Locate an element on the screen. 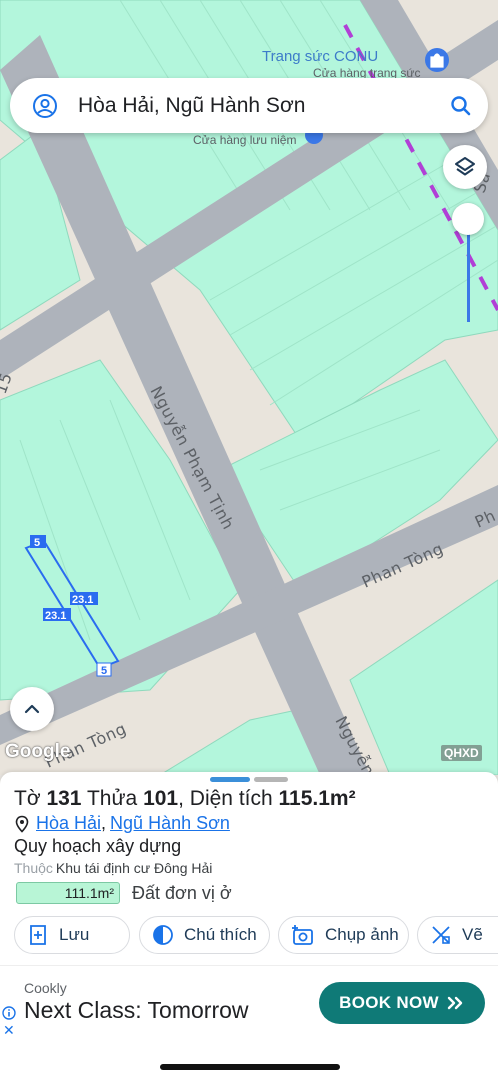 This screenshot has width=498, height=1080. ward-link: Hòa Hải is located at coordinates (68, 823).